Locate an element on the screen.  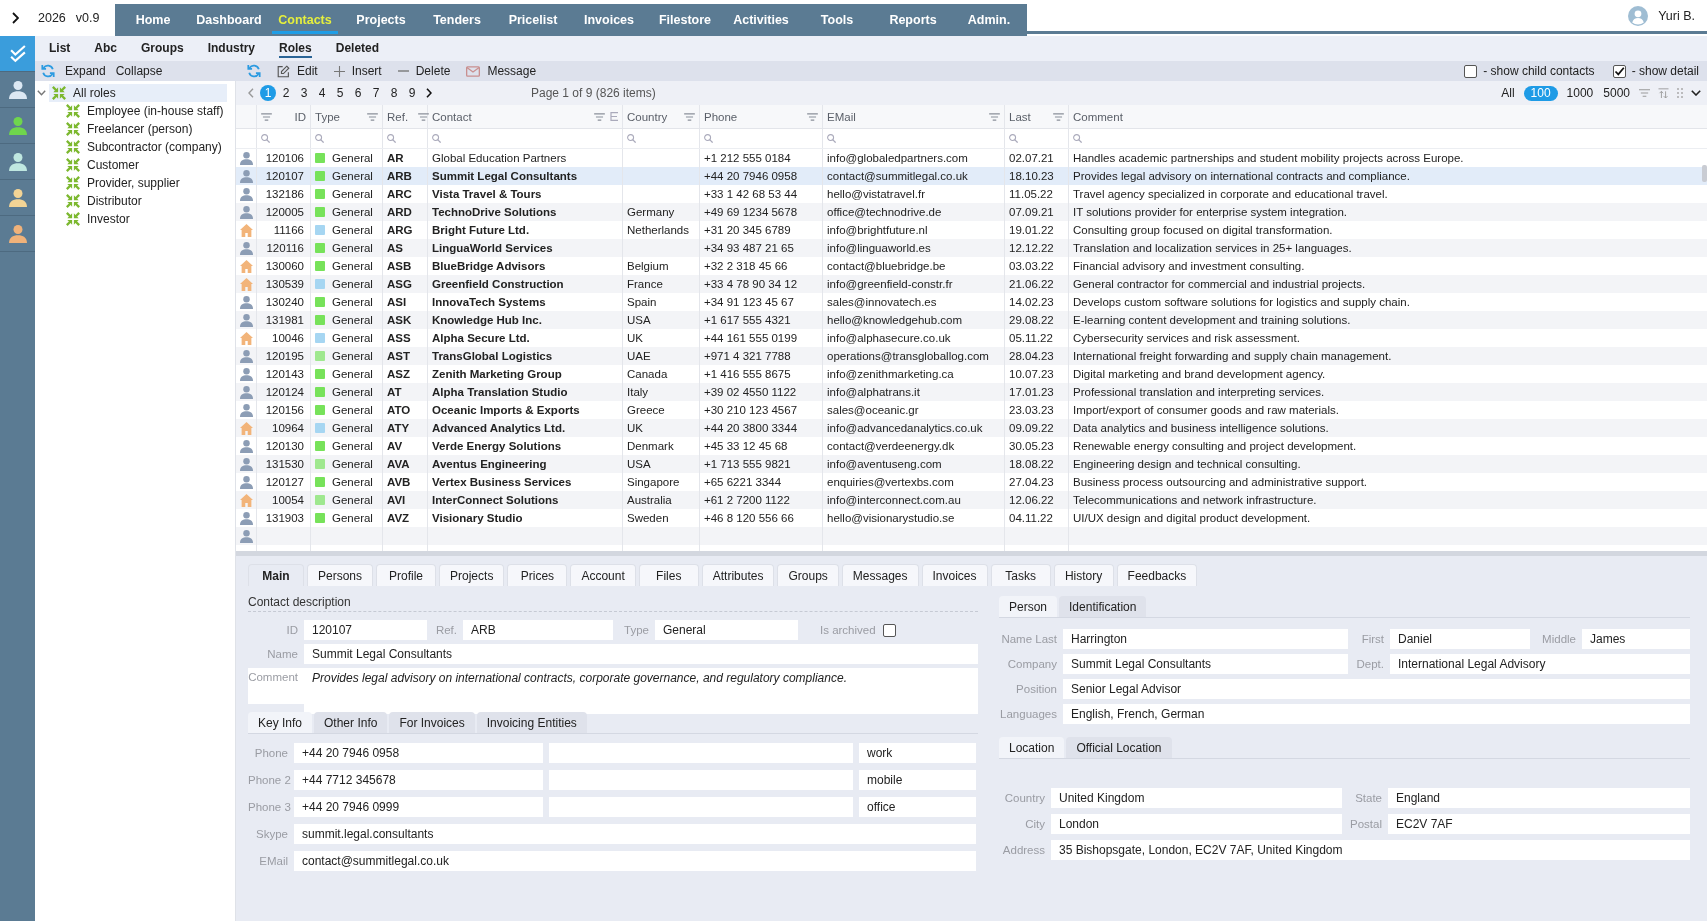
tab: For Invoices is located at coordinates (432, 722).